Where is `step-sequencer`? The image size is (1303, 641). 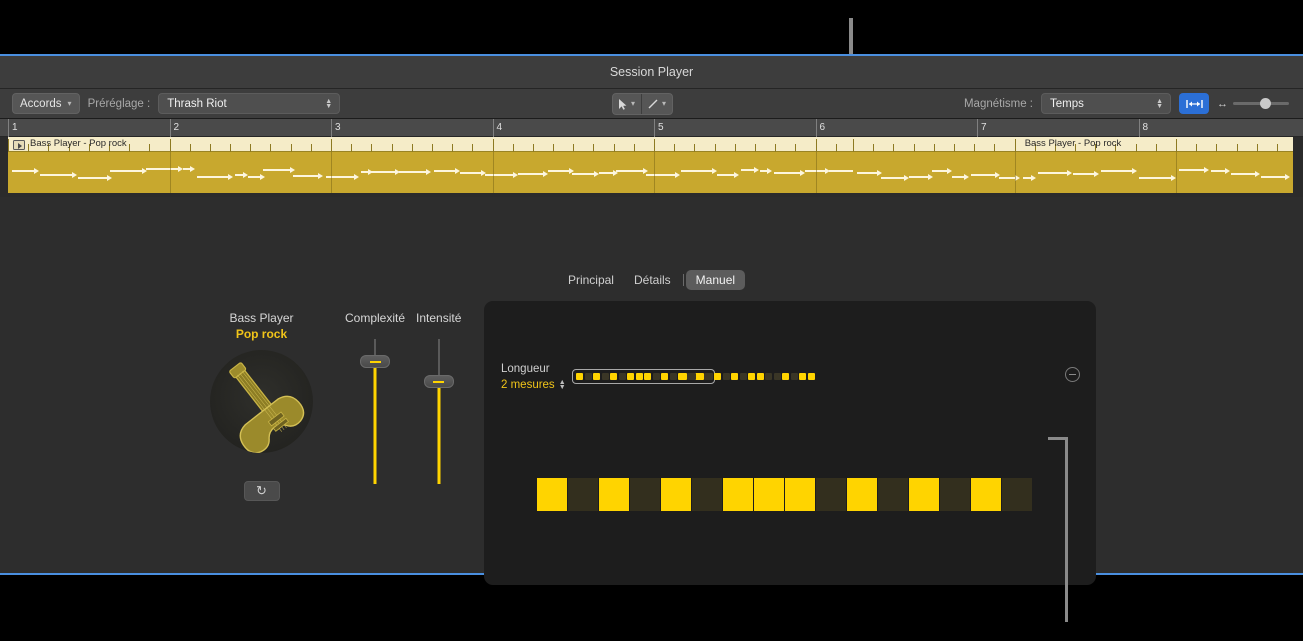 step-sequencer is located at coordinates (784, 494).